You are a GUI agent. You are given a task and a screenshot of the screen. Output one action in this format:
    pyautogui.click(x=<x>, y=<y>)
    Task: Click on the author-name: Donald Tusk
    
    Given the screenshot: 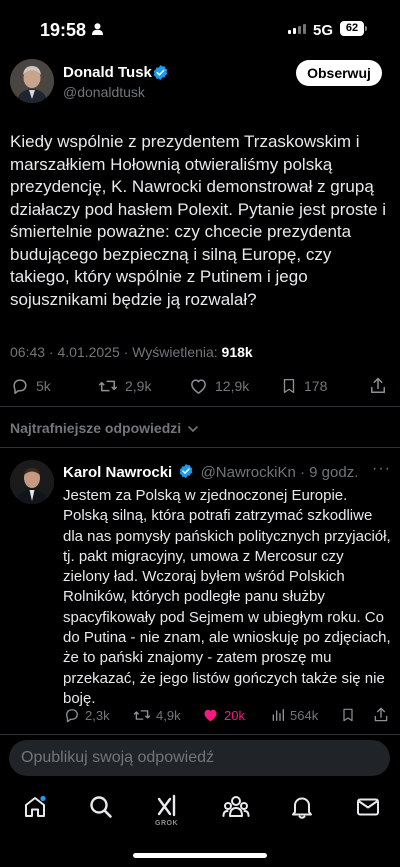 What is the action you would take?
    pyautogui.click(x=107, y=72)
    